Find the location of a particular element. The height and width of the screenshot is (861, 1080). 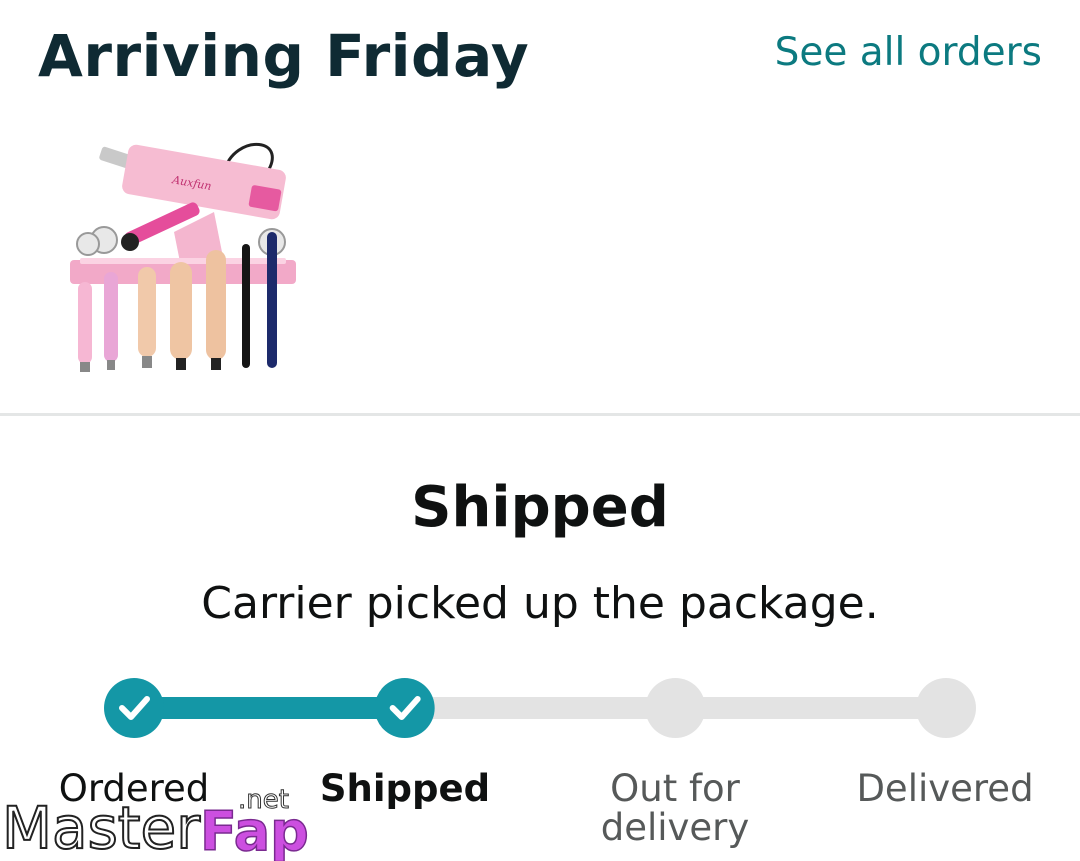

shipment-progress-tracker is located at coordinates (540, 710).